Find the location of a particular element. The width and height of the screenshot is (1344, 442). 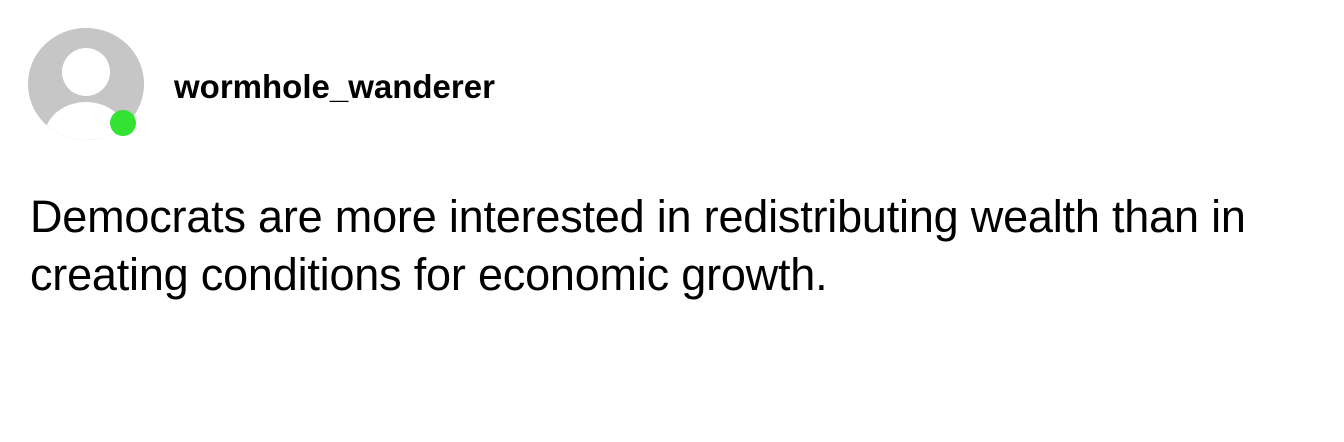

online-status-indicator is located at coordinates (123, 123).